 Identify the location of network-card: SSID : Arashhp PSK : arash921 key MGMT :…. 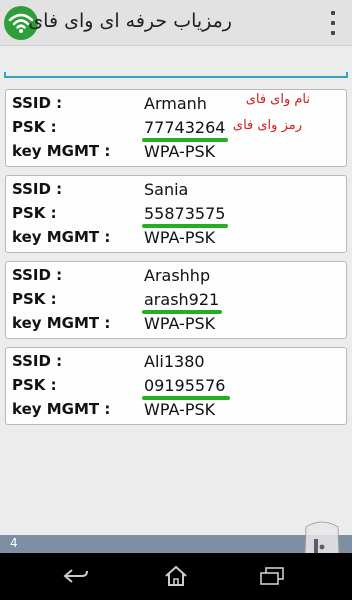
(176, 300).